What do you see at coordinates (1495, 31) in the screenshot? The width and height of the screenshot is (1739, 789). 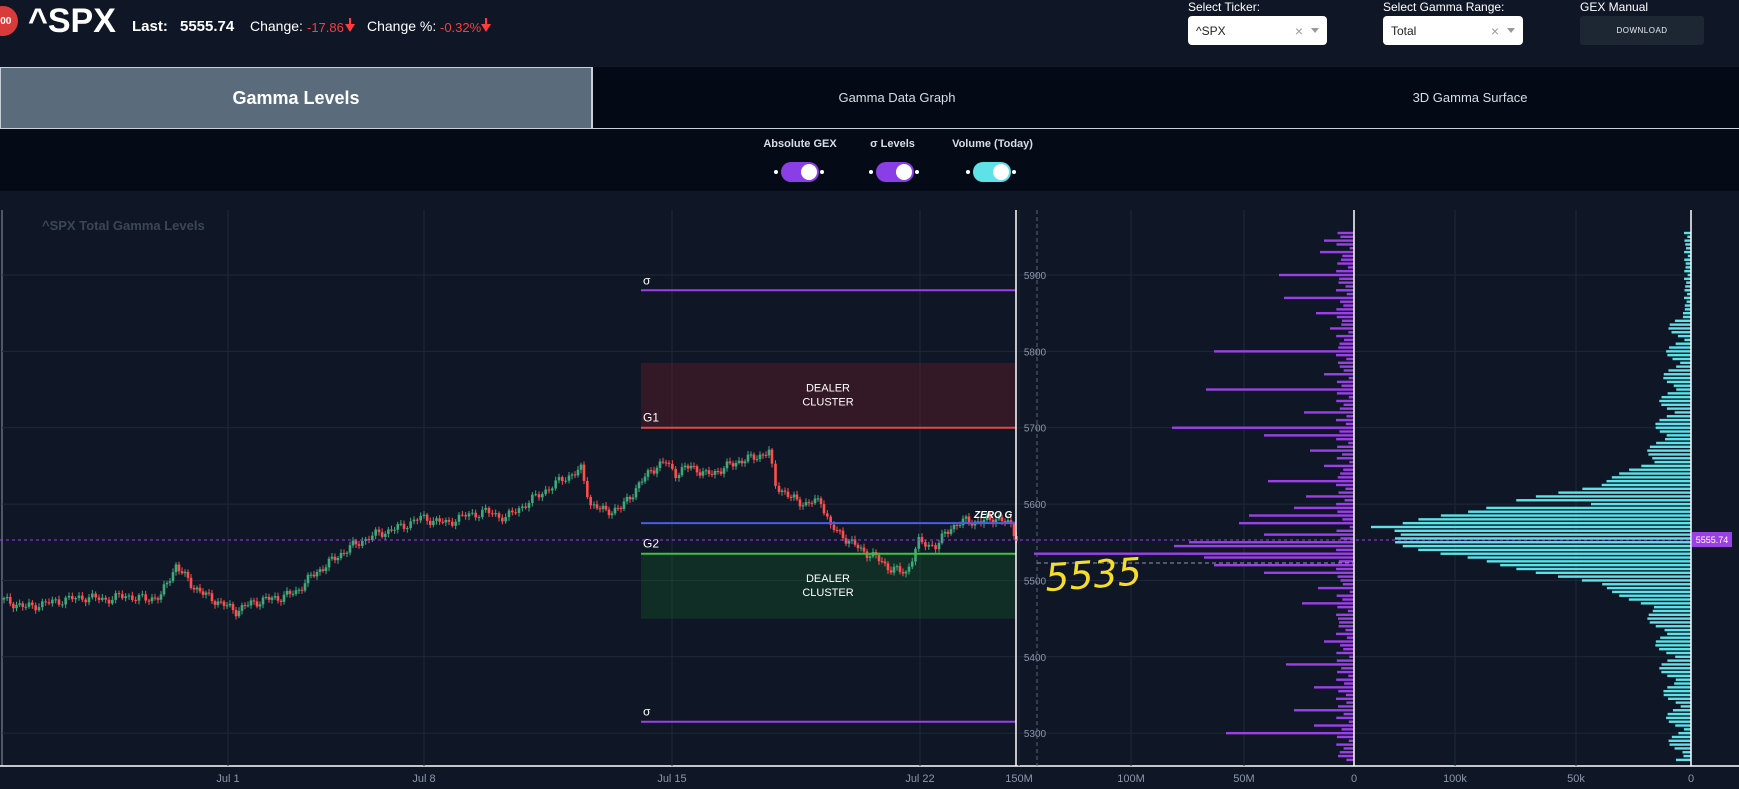 I see `clear-range-icon: ×` at bounding box center [1495, 31].